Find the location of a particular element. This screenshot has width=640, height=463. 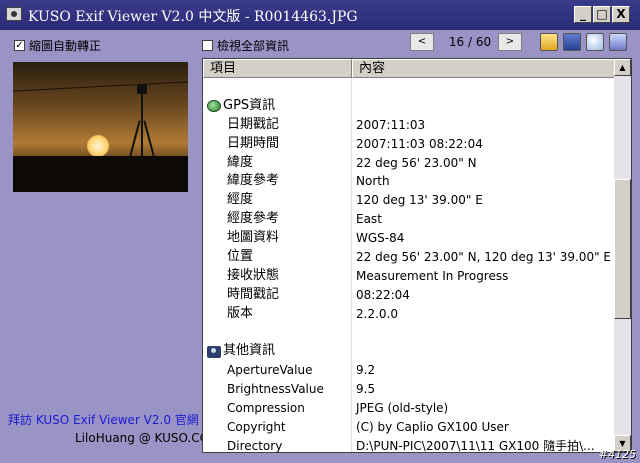

section-header-row: 其他資訊 is located at coordinates (409, 352).